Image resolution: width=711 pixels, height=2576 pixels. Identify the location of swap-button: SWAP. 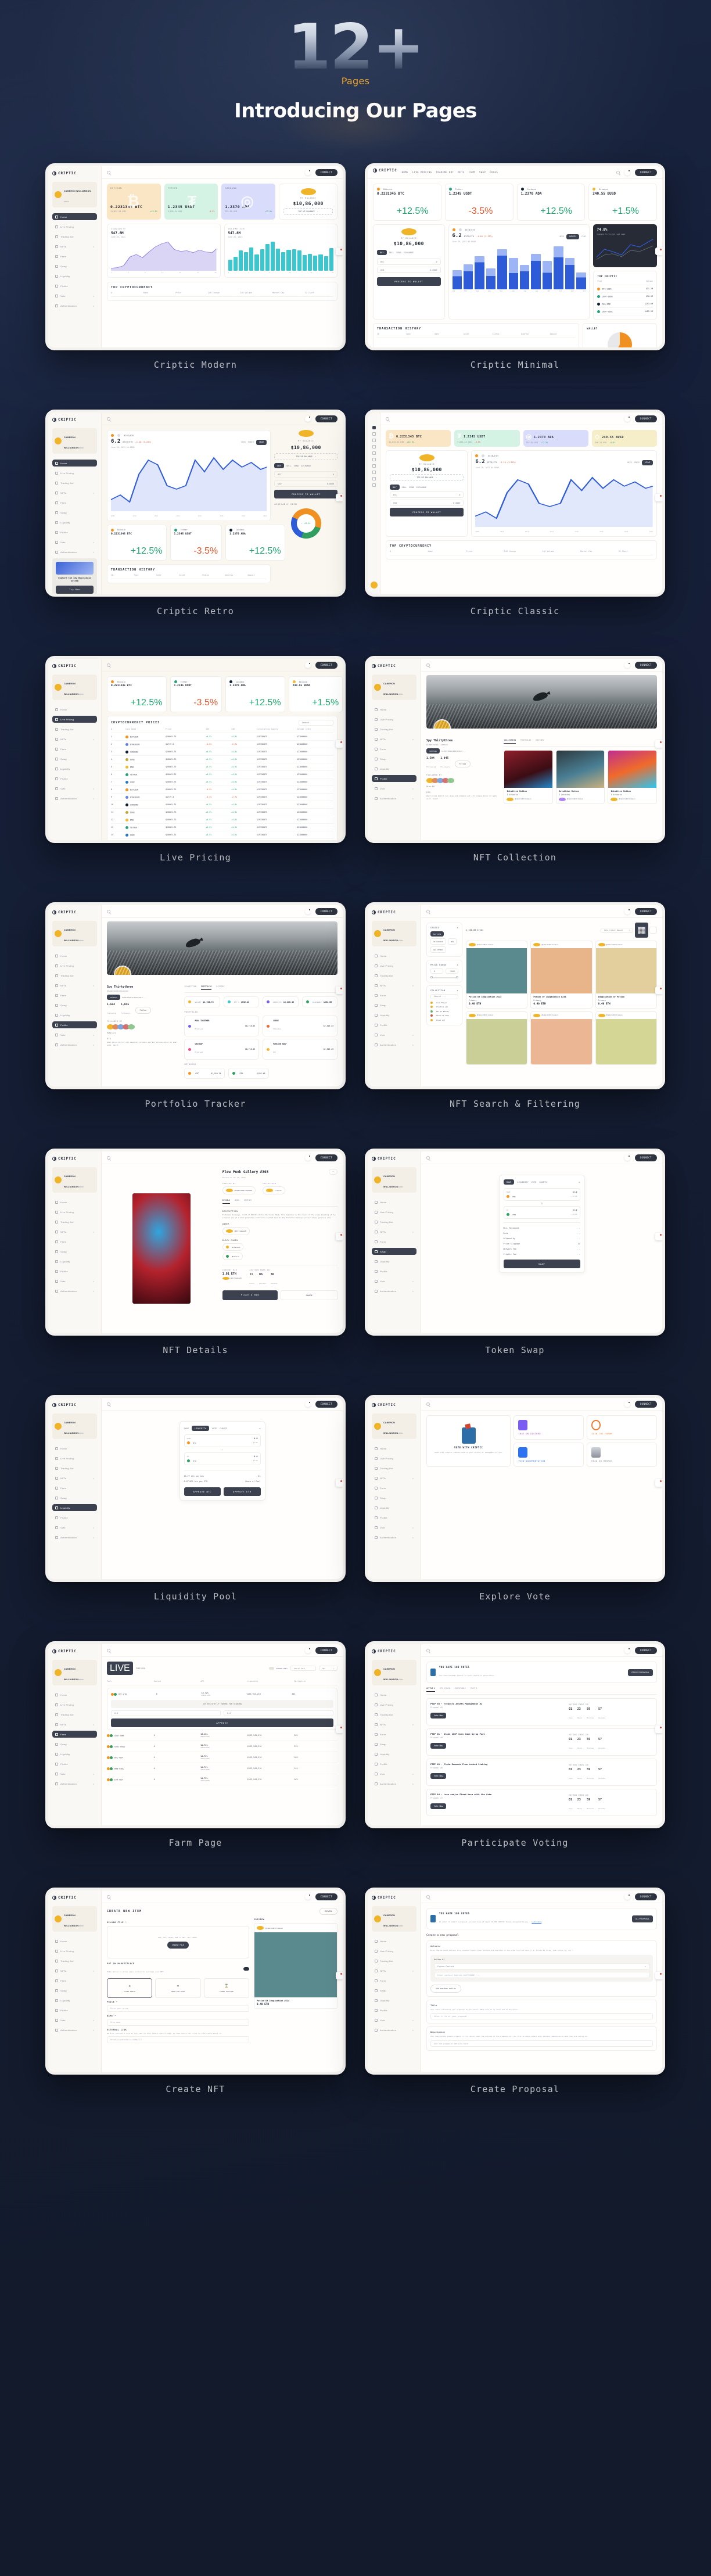
(542, 1264).